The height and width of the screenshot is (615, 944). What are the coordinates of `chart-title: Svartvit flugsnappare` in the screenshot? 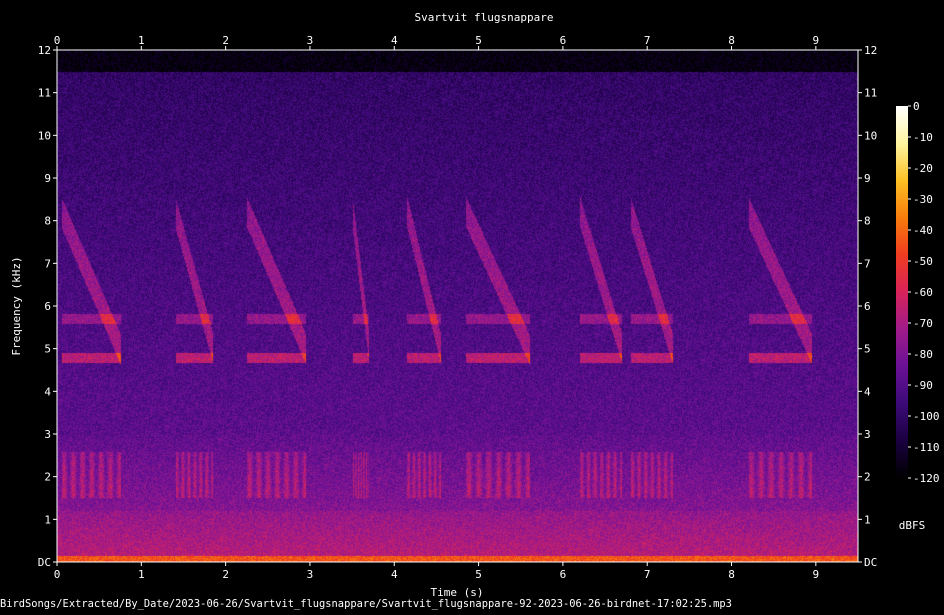 It's located at (483, 17).